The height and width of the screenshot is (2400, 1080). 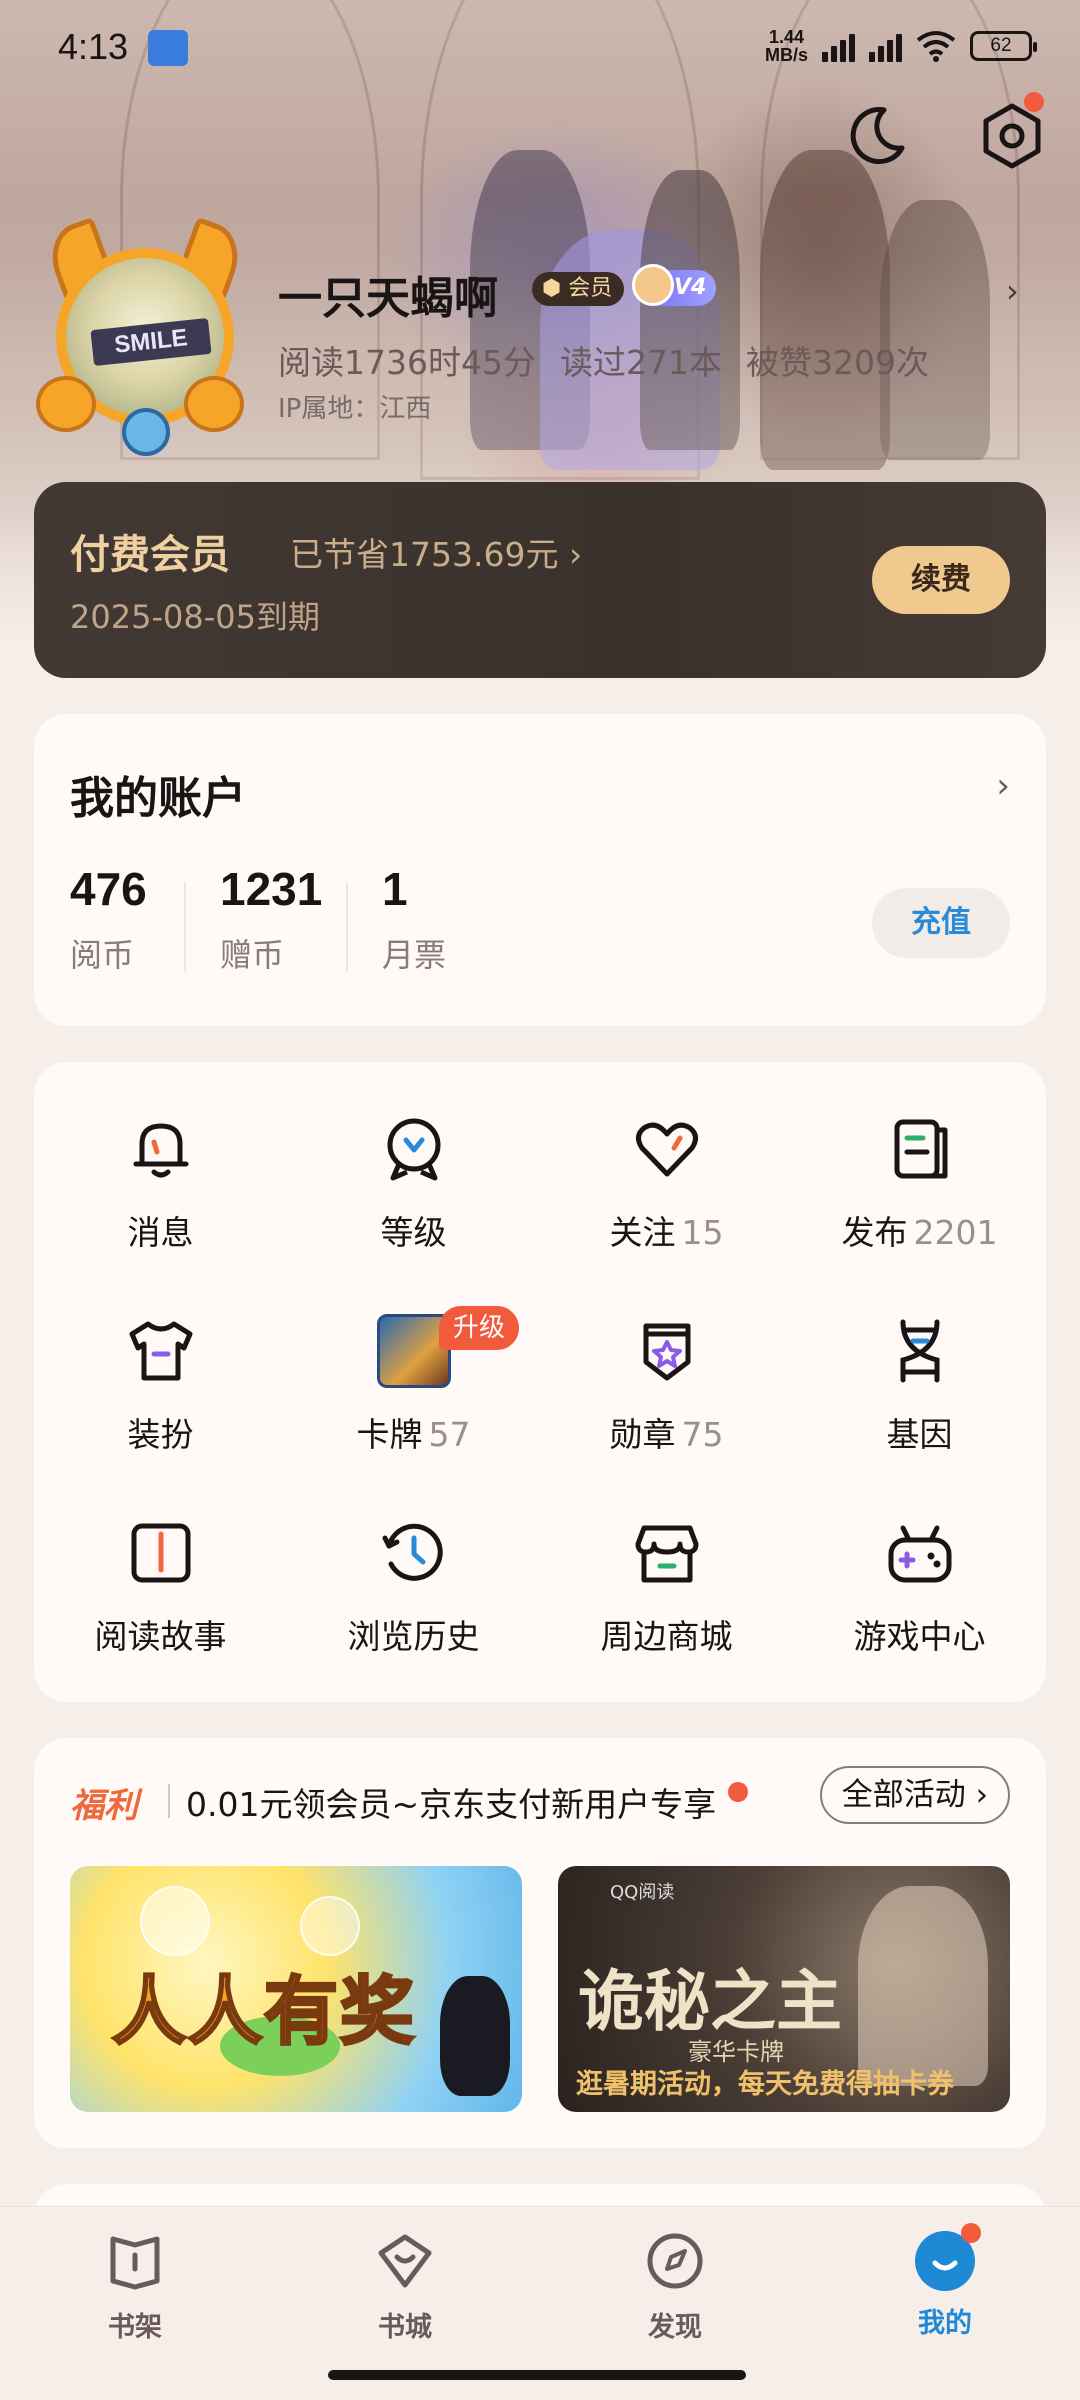 What do you see at coordinates (135, 2263) in the screenshot?
I see `bookshelf-icon` at bounding box center [135, 2263].